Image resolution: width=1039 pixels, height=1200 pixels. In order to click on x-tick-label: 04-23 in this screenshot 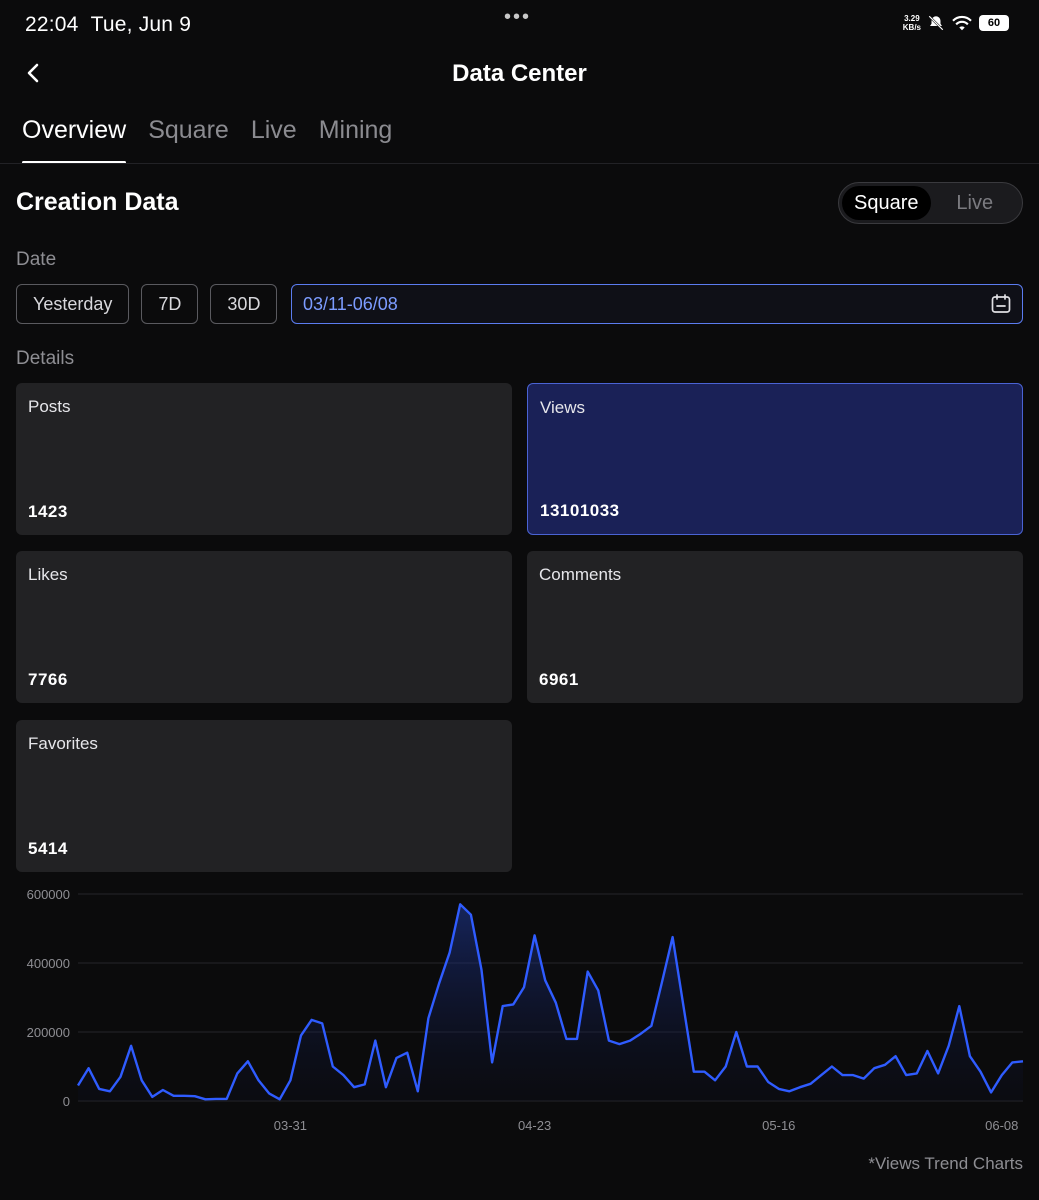, I will do `click(534, 1125)`.